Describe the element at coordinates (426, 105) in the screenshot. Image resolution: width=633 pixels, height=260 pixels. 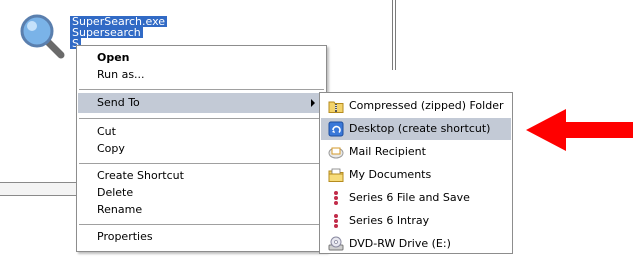
I see `submenu-item-label: Compressed (zipped) Folder` at that location.